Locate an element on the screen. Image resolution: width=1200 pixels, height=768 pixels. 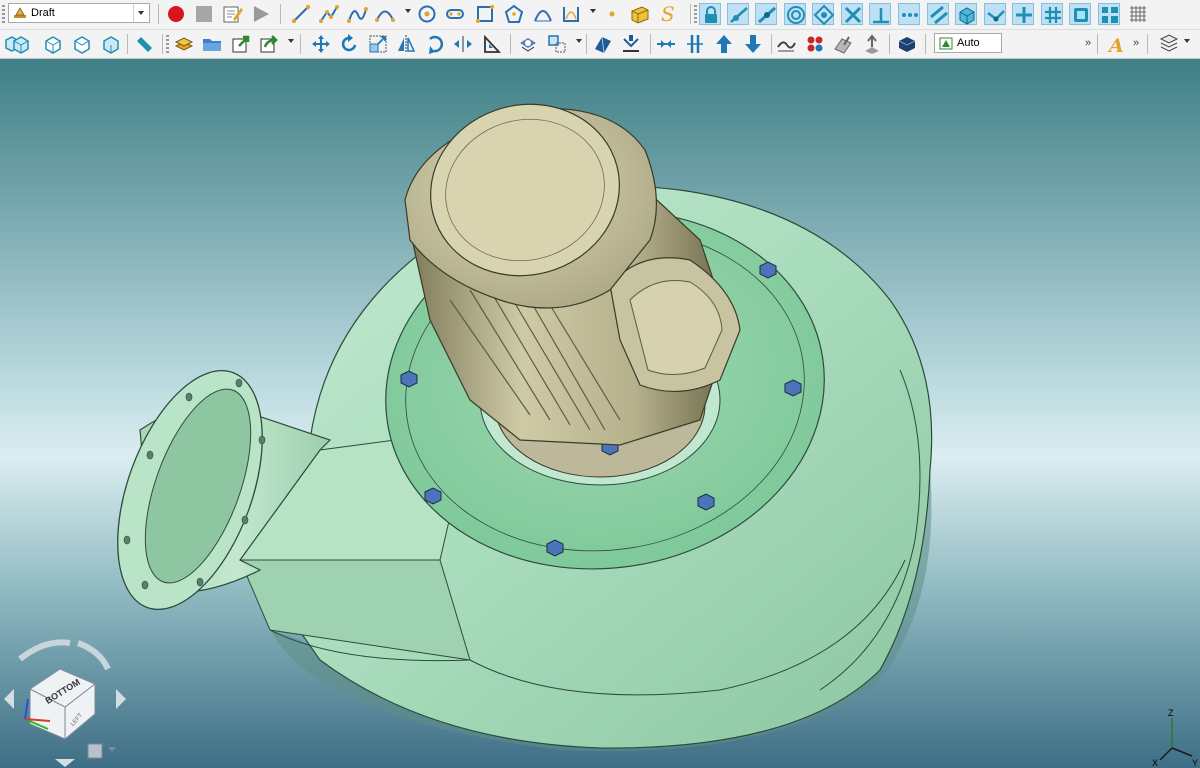
face-constraint-button is located at coordinates (966, 14).